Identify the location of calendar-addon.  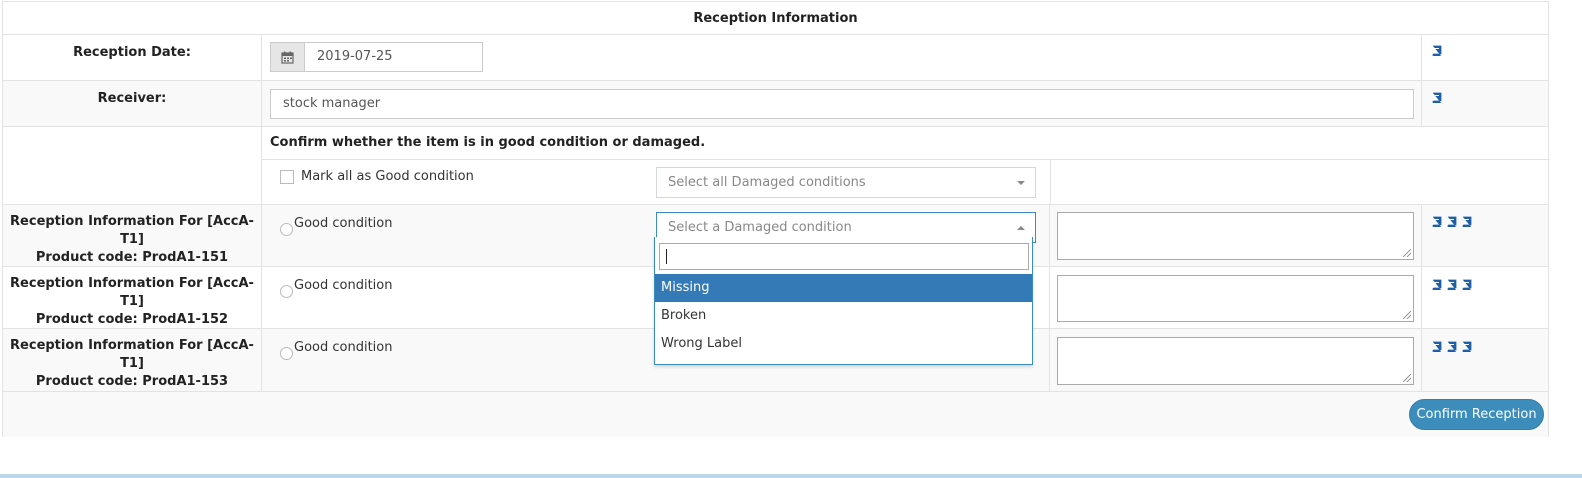
(287, 57).